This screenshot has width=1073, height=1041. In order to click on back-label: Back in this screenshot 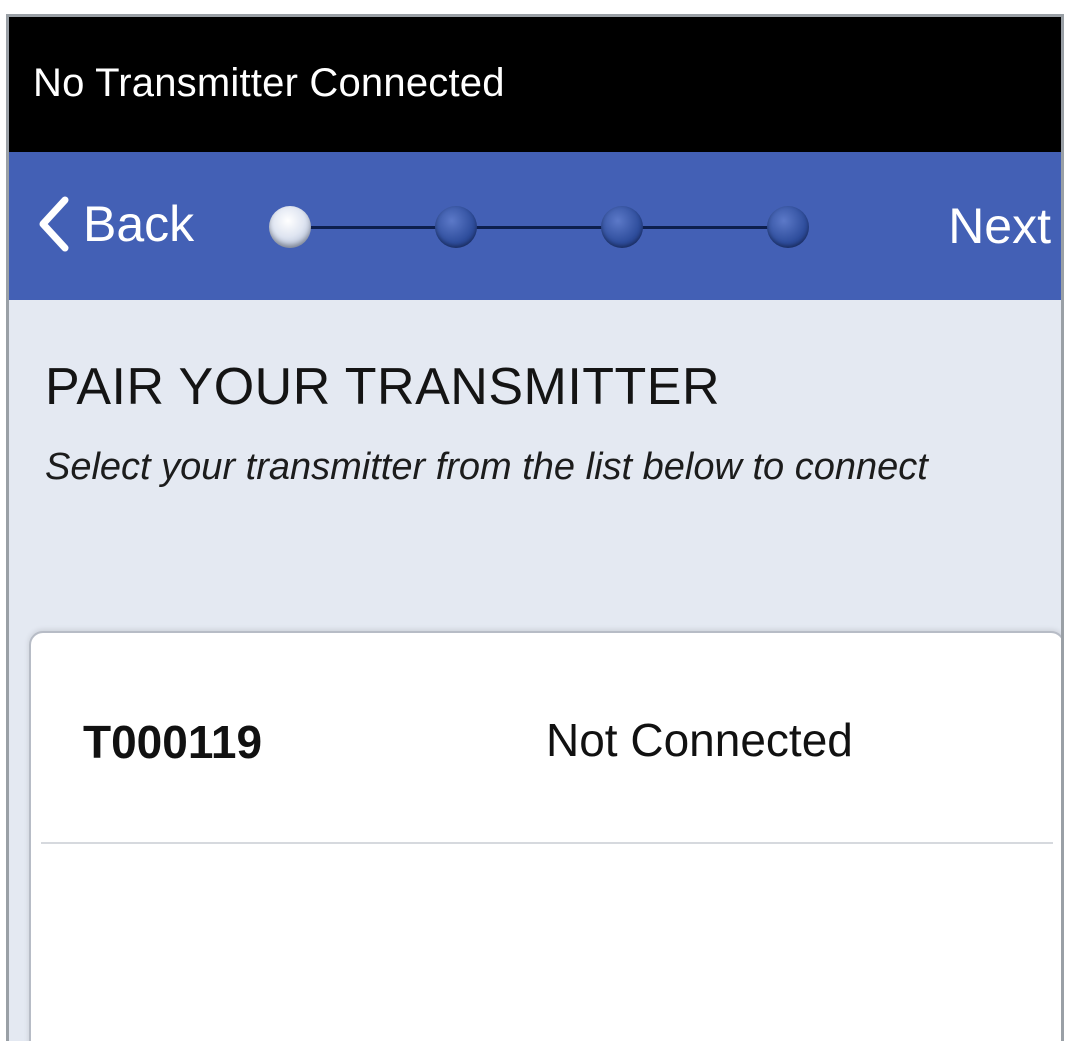, I will do `click(139, 224)`.